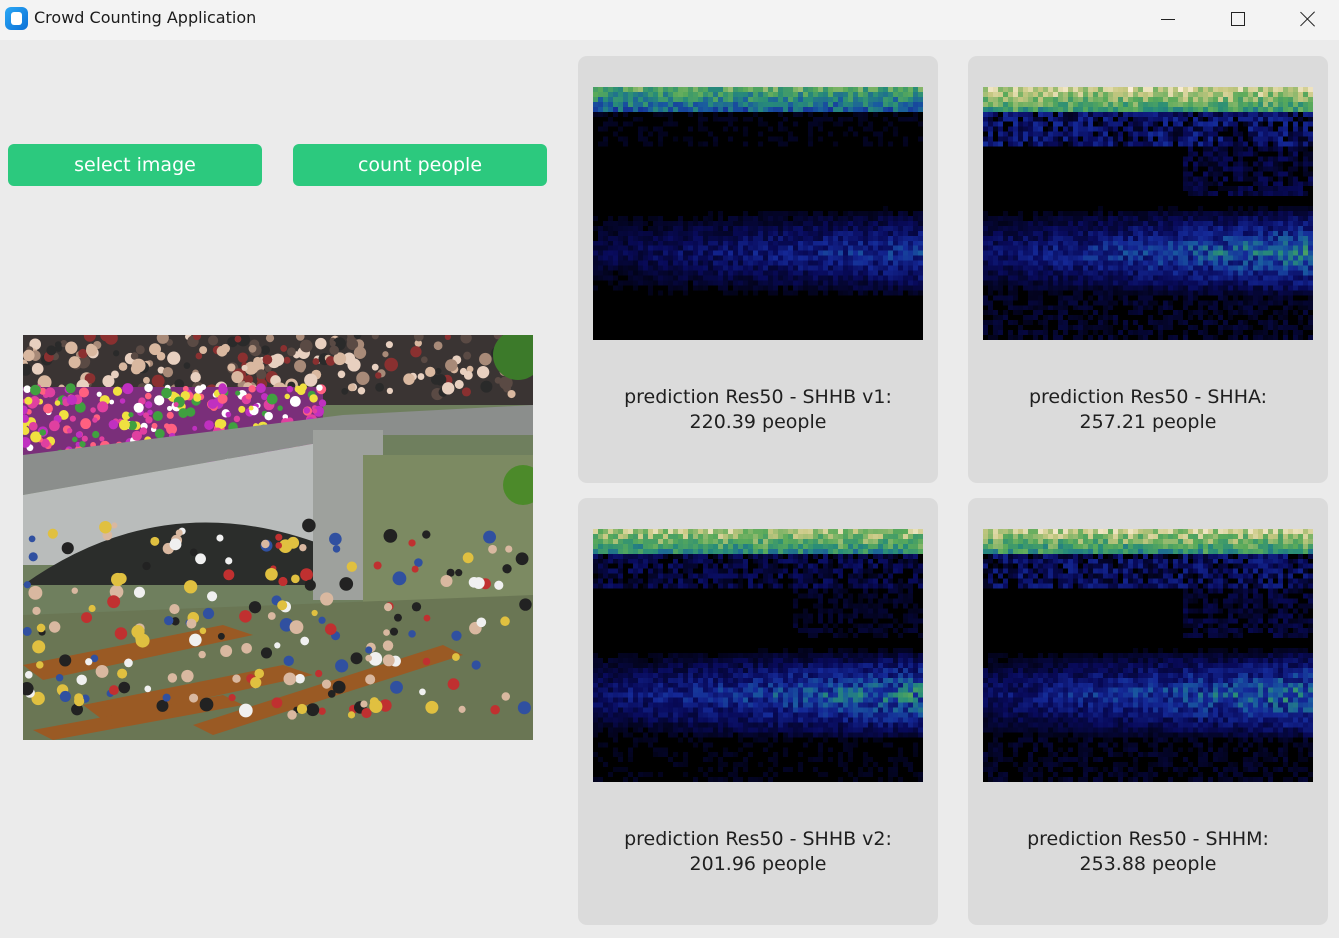 This screenshot has width=1339, height=938. What do you see at coordinates (758, 839) in the screenshot?
I see `prediction-heading: prediction Res50 - SHHB v2:` at bounding box center [758, 839].